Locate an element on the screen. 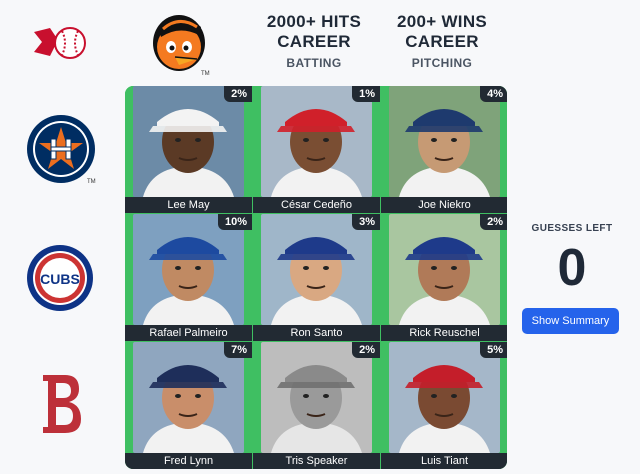  player-name: Joe Niekro is located at coordinates (444, 205).